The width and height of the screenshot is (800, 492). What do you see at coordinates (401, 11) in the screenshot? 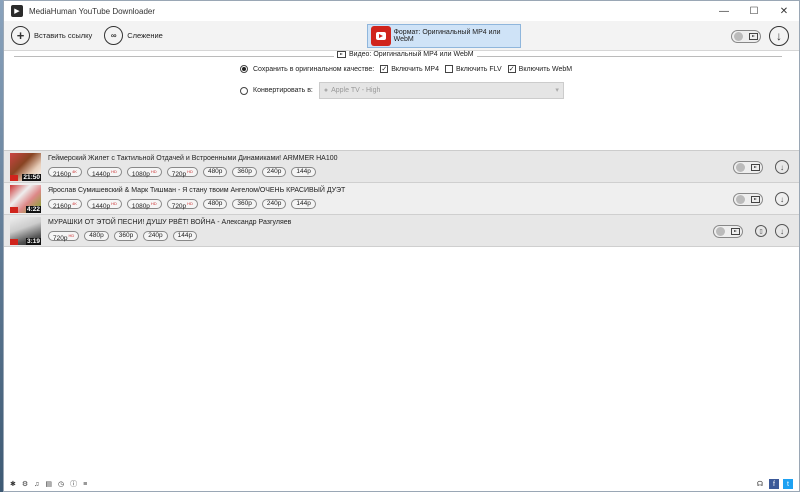
I see `title-bar: ▶ MediaHuman YouTube Downloader — ☐ ✕` at bounding box center [401, 11].